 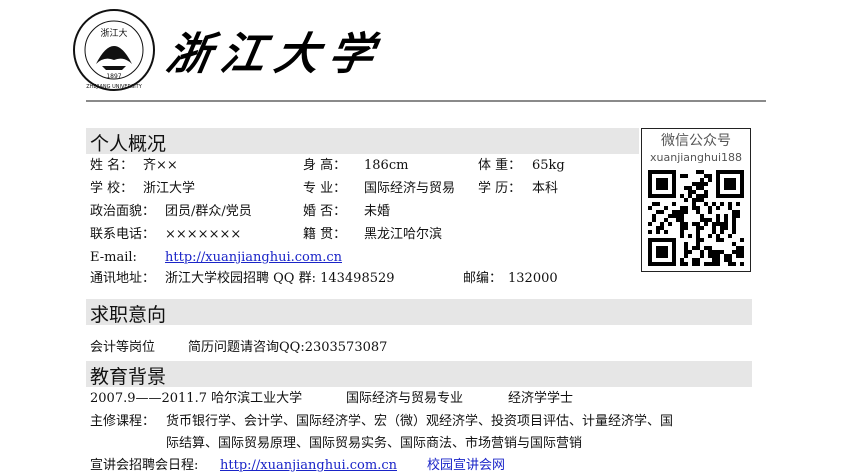 I want to click on address-label: 通讯地址：, so click(x=123, y=278).